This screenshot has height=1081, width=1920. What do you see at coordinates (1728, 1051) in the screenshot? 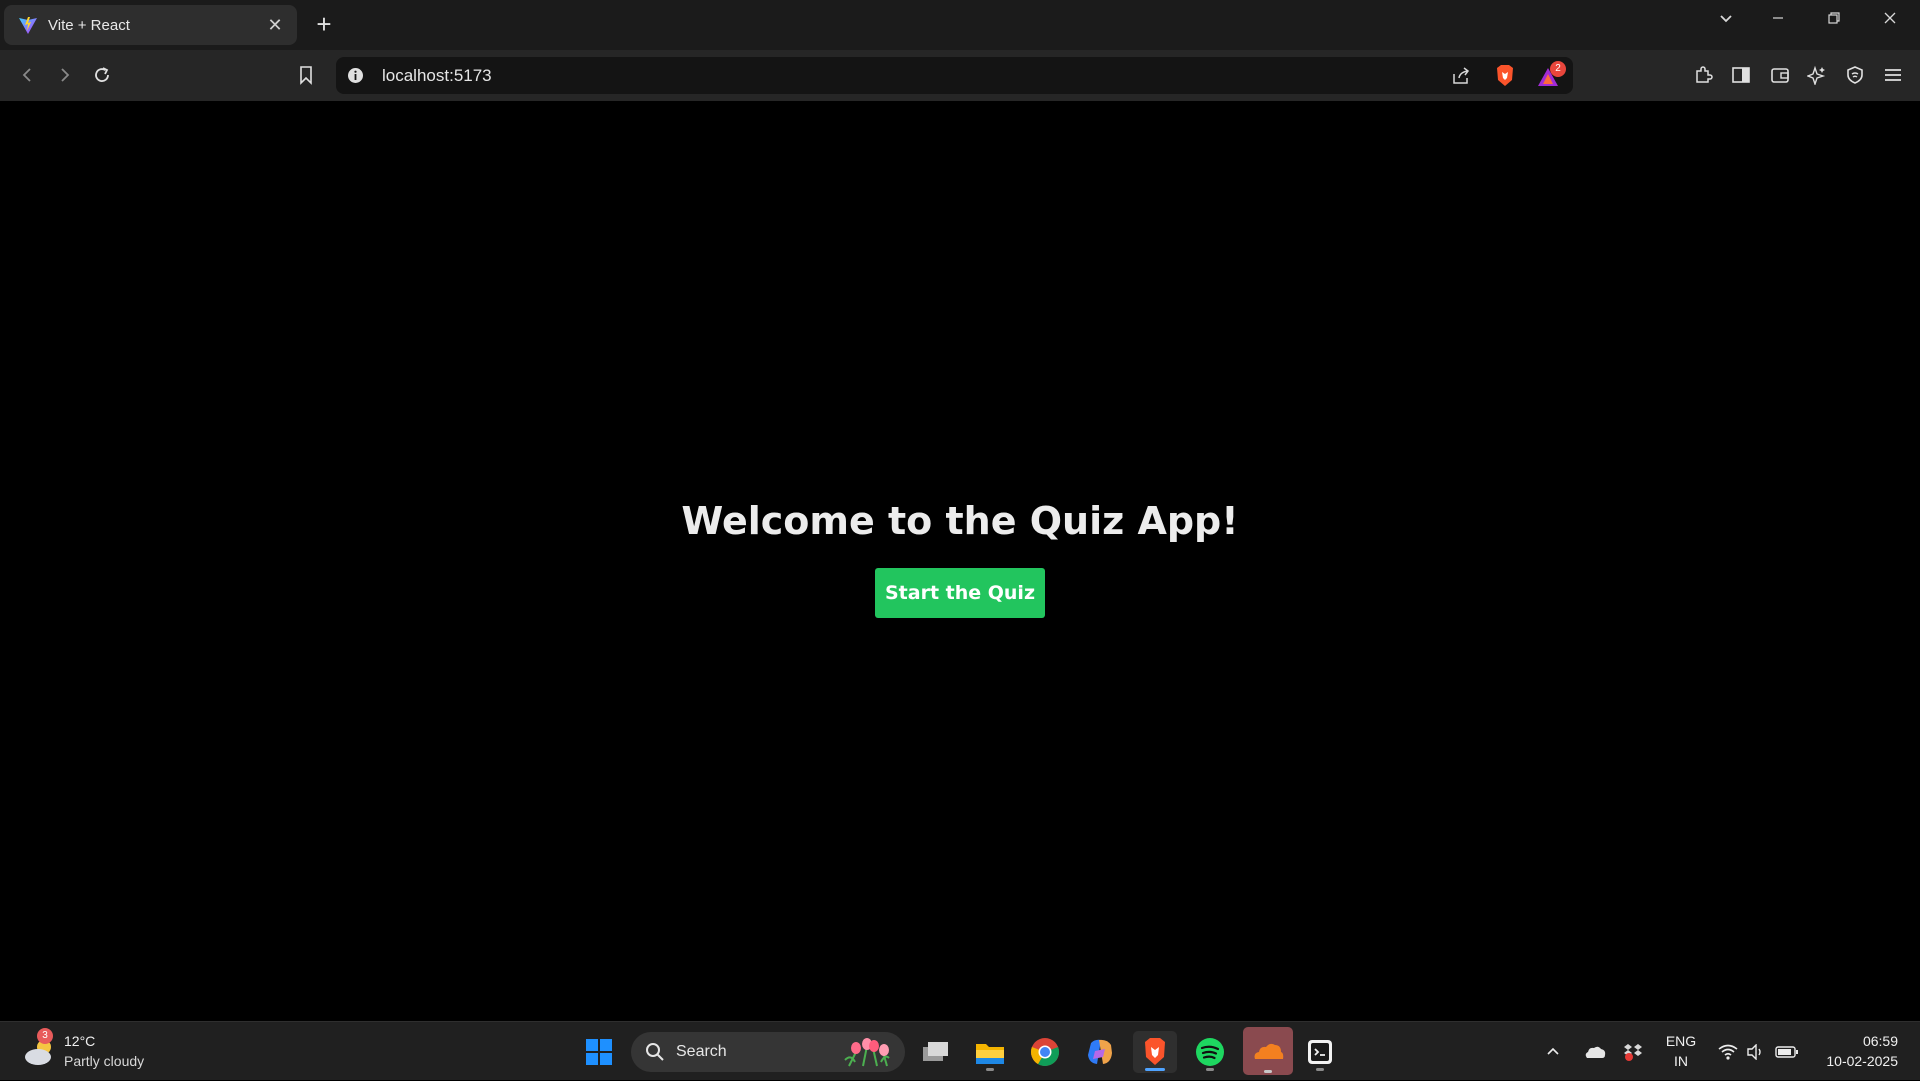
I see `wifi-icon` at bounding box center [1728, 1051].